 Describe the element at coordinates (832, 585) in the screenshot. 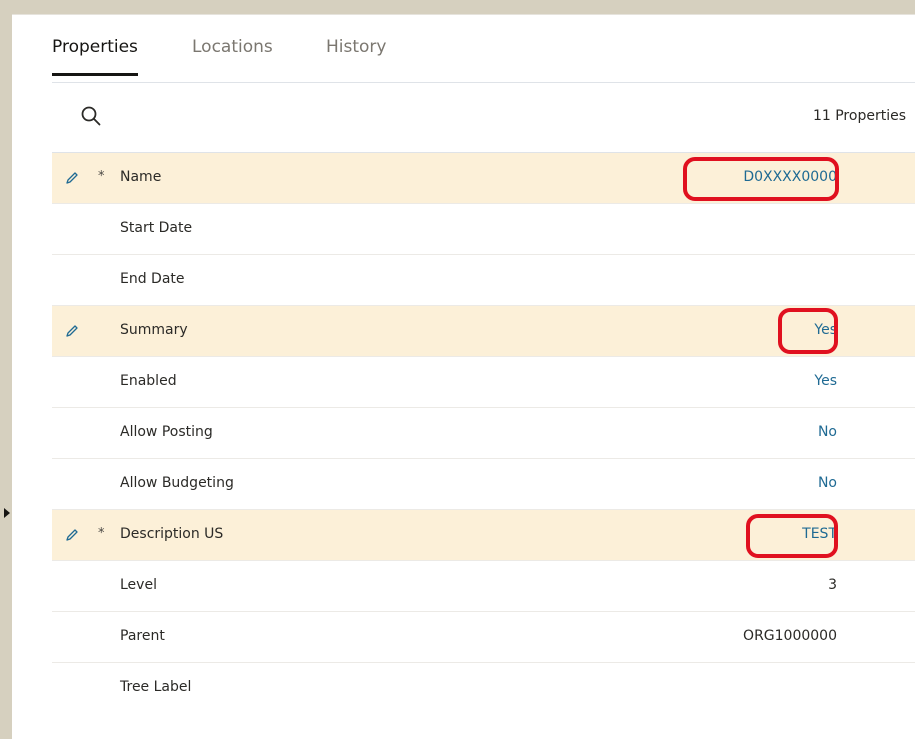

I see `property-value-level: 3` at that location.